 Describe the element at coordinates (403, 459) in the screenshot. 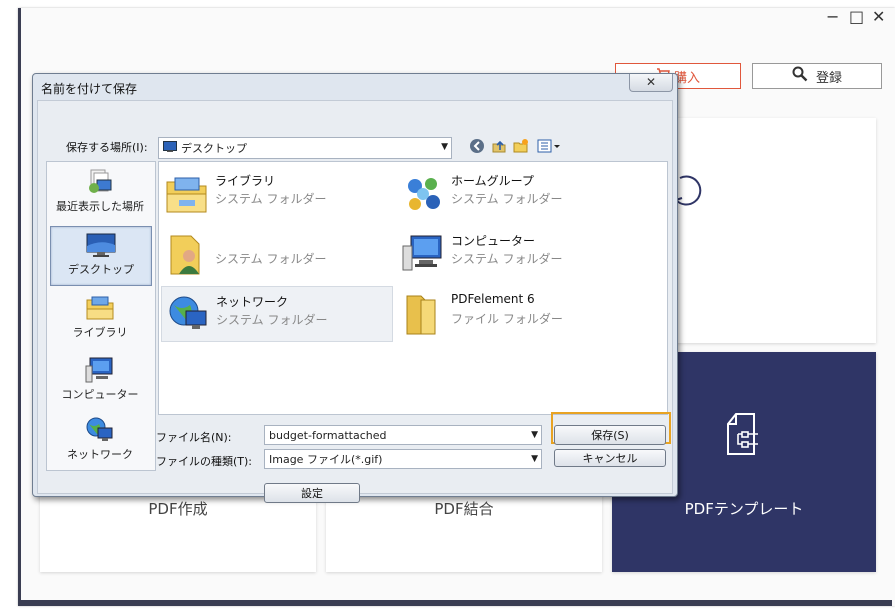

I see `filetype-select: Image ファイル(*.gif) ▼` at that location.